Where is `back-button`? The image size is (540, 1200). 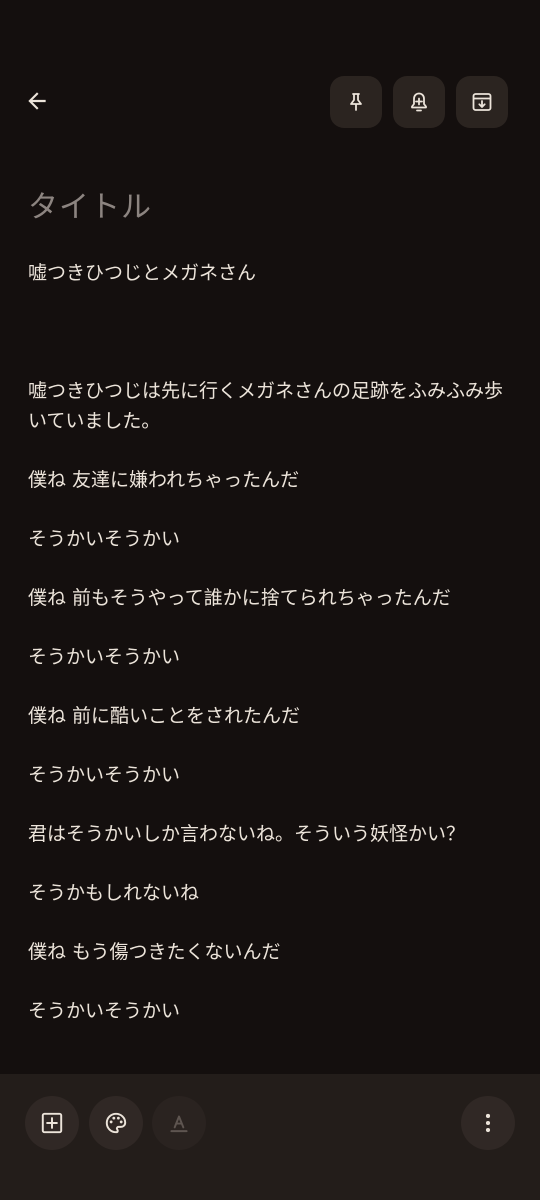 back-button is located at coordinates (37, 101).